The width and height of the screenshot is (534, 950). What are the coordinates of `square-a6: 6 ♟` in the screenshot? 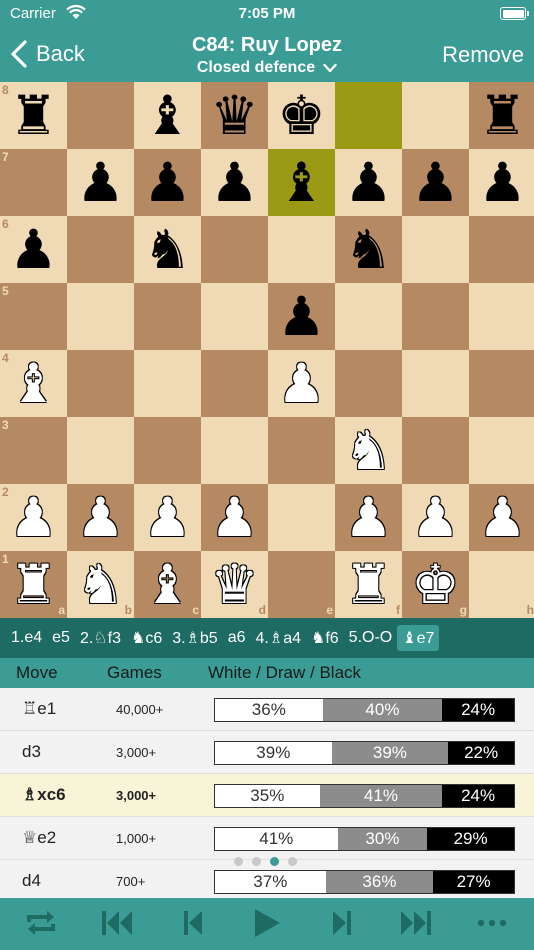 It's located at (33, 249).